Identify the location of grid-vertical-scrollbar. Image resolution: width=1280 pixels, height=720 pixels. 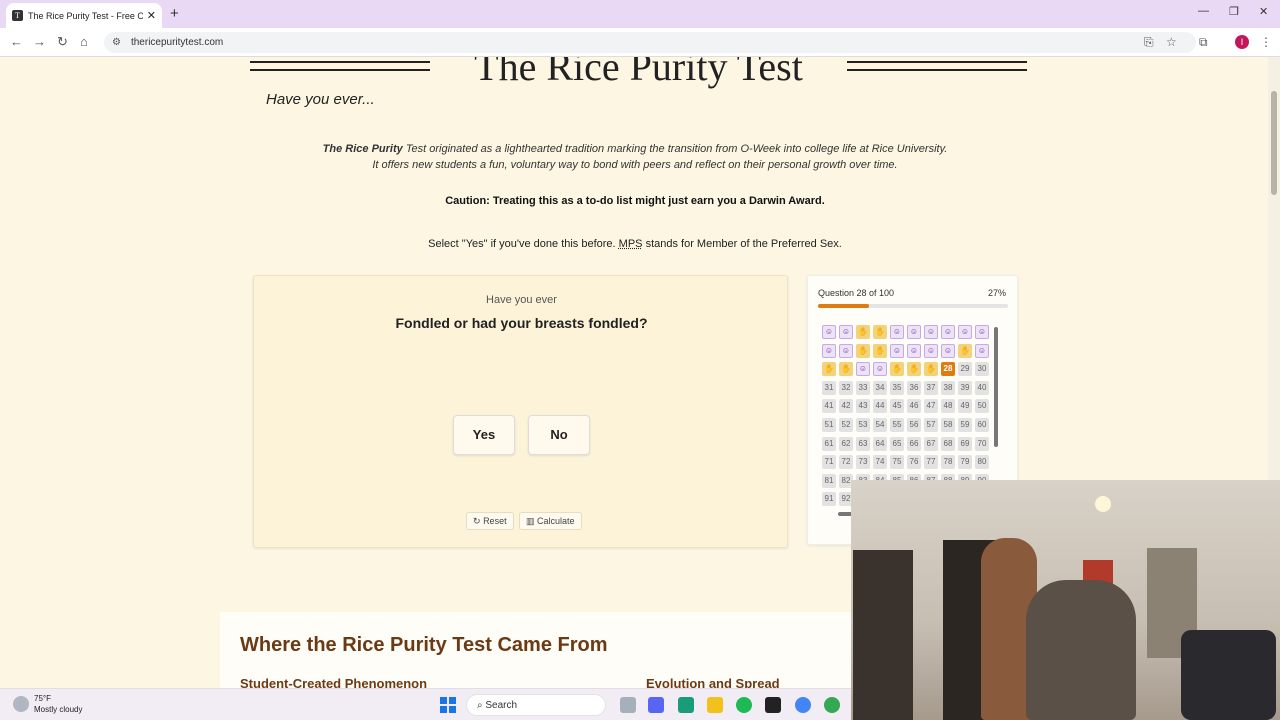
(996, 387).